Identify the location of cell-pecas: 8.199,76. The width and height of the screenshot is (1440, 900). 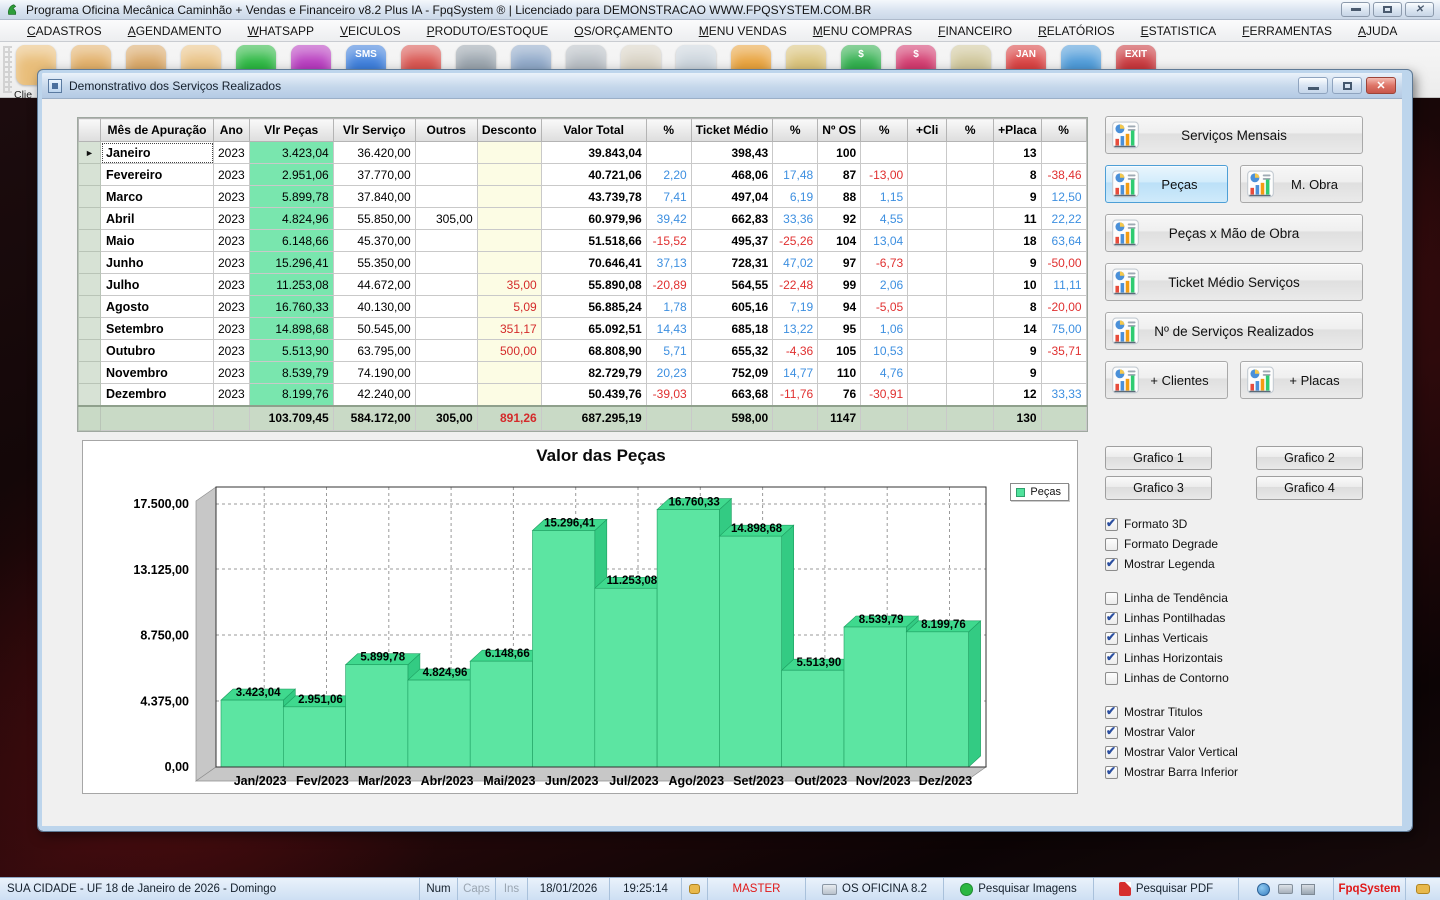
(291, 394).